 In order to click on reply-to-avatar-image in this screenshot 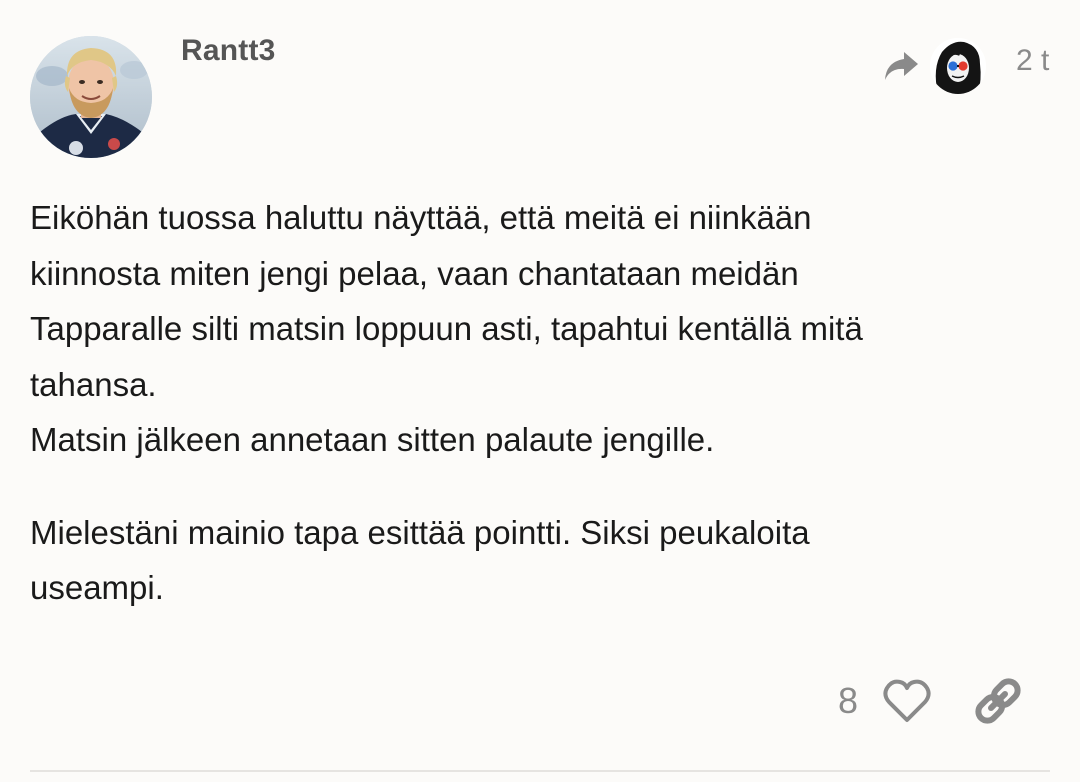, I will do `click(958, 66)`.